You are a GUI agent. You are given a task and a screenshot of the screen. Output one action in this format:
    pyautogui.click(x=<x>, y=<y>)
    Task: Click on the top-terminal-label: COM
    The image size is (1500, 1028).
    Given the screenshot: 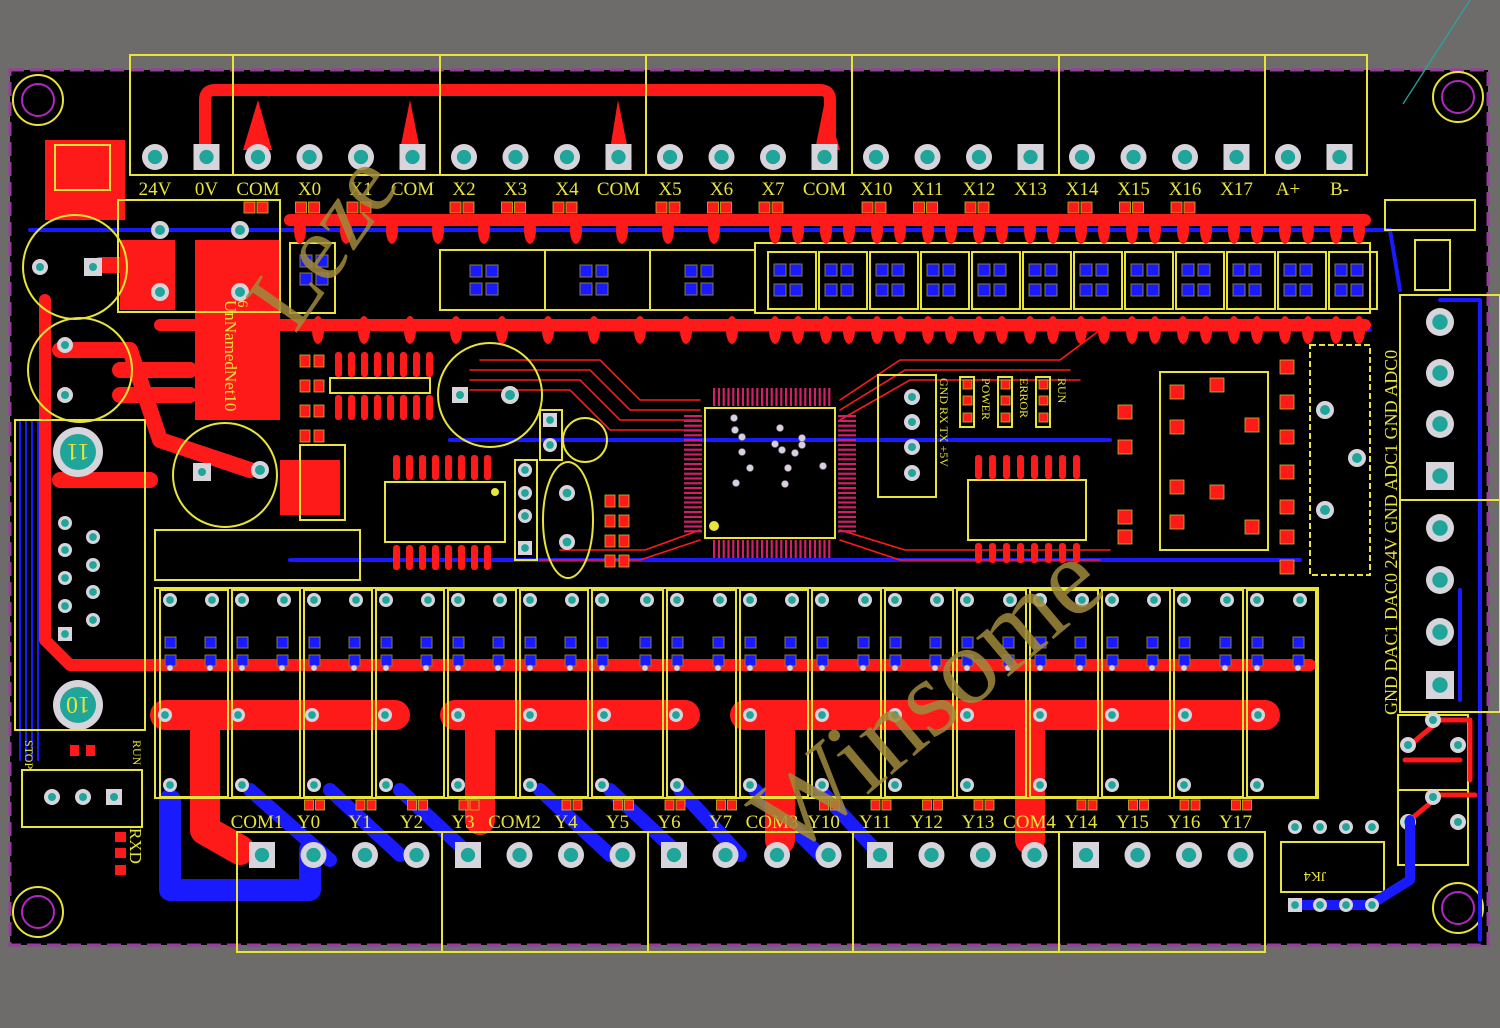 What is the action you would take?
    pyautogui.click(x=824, y=189)
    